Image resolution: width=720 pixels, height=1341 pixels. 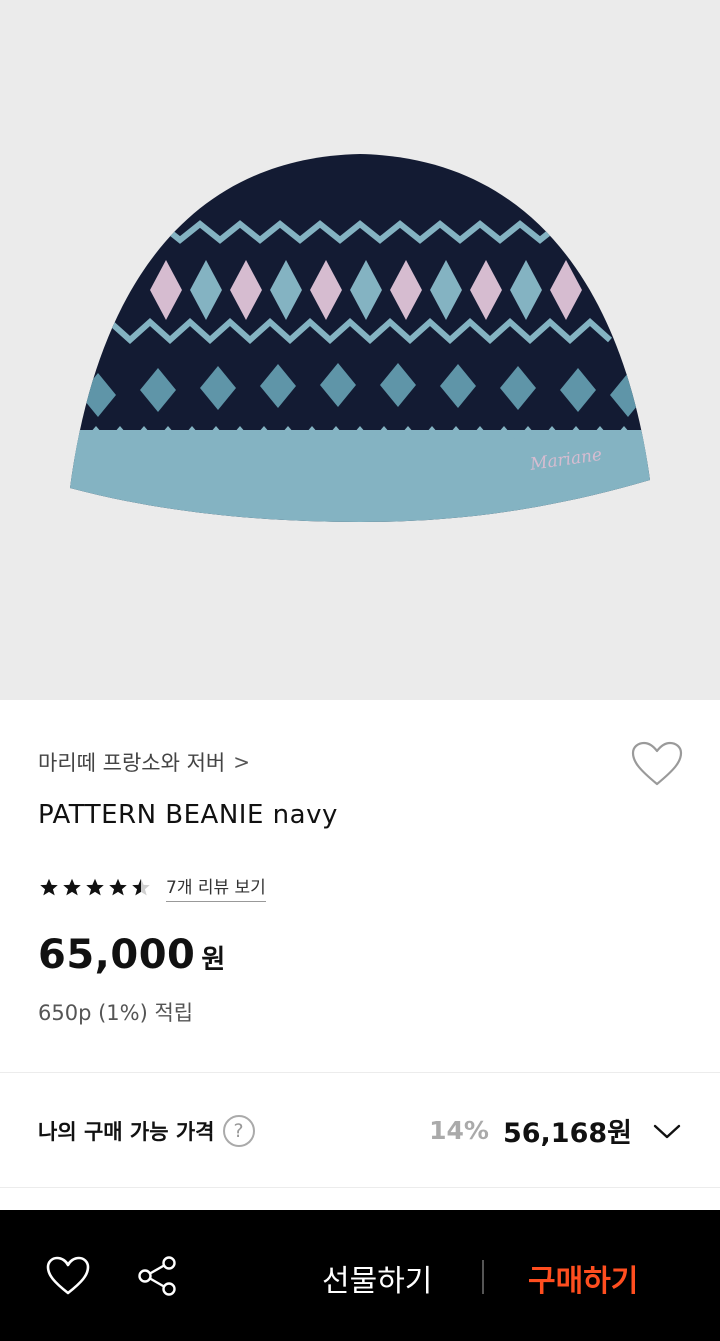 I want to click on buy-button: 구매하기, so click(x=583, y=1278).